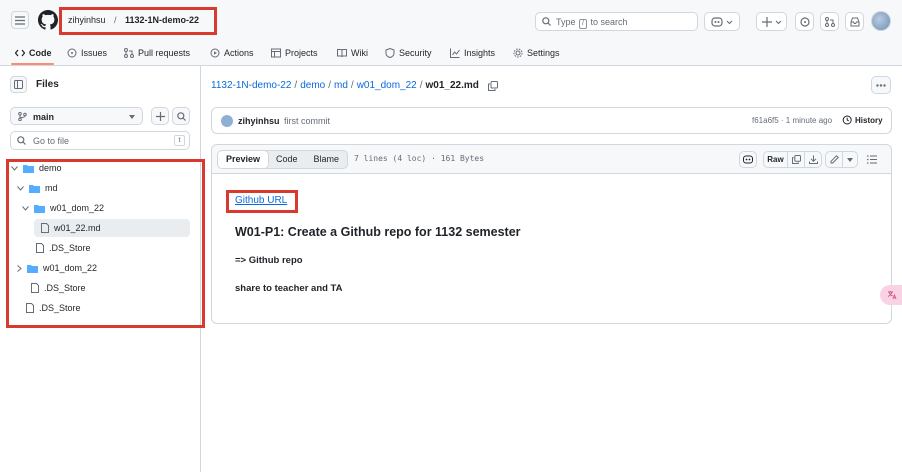  I want to click on tab-actions: Actions, so click(232, 53).